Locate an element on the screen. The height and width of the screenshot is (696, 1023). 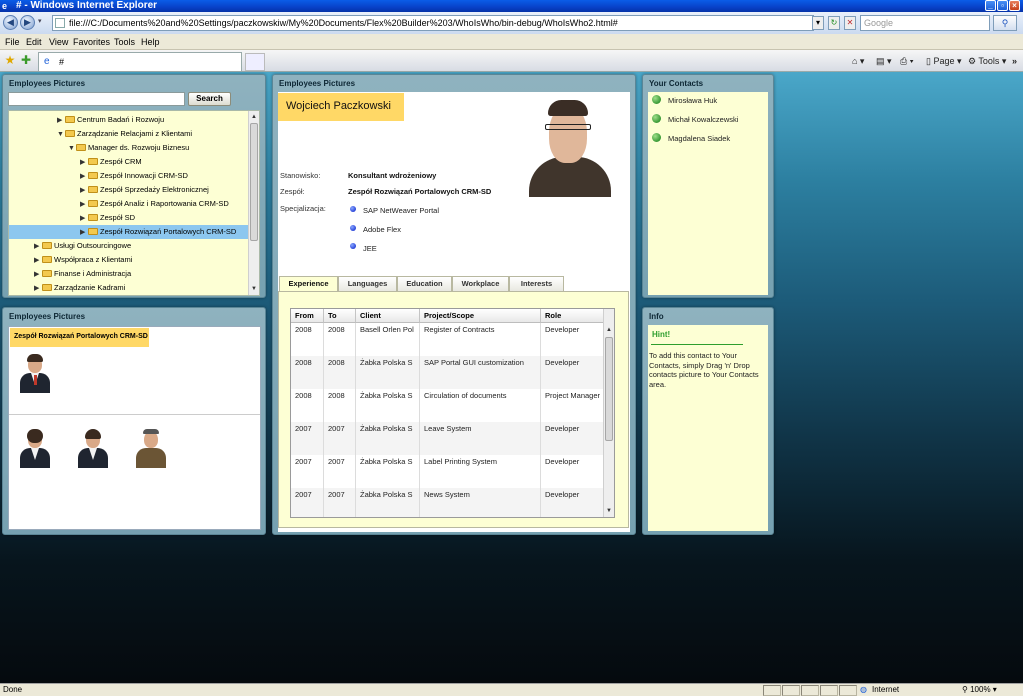
menu-file: File is located at coordinates (12, 42).